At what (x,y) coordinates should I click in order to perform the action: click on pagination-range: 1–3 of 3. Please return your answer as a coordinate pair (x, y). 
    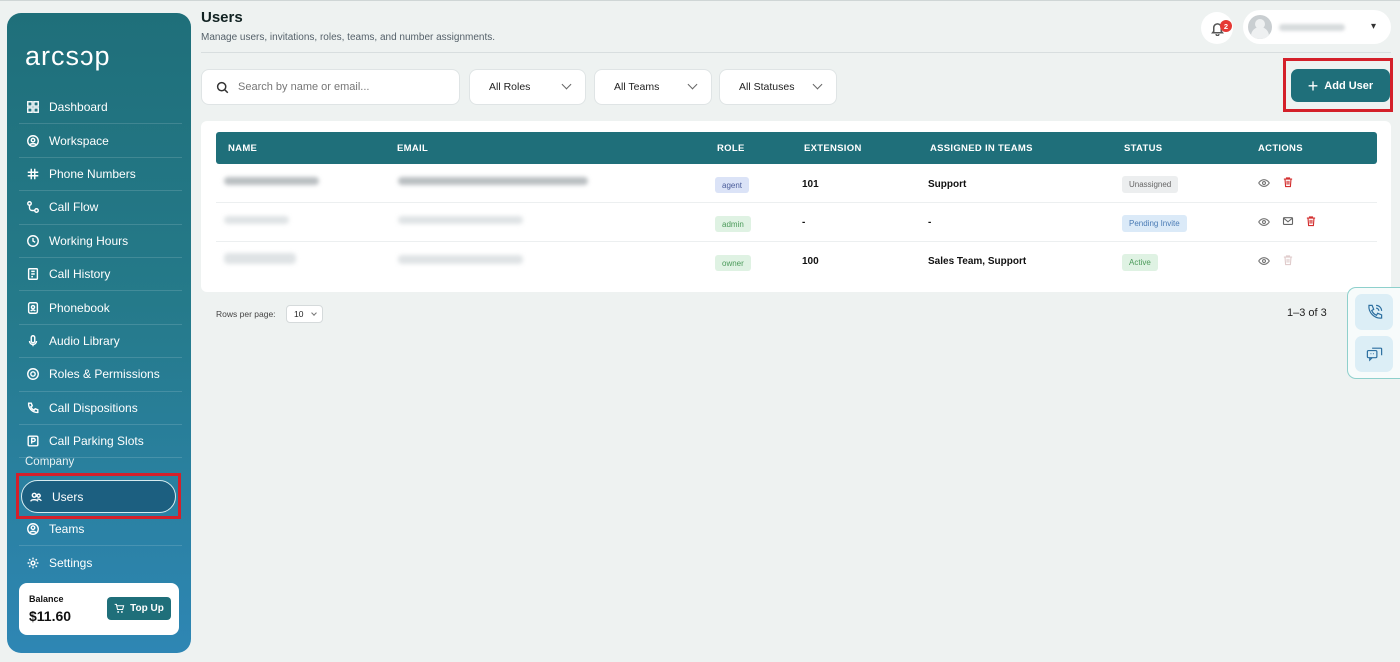
    Looking at the image, I should click on (1307, 313).